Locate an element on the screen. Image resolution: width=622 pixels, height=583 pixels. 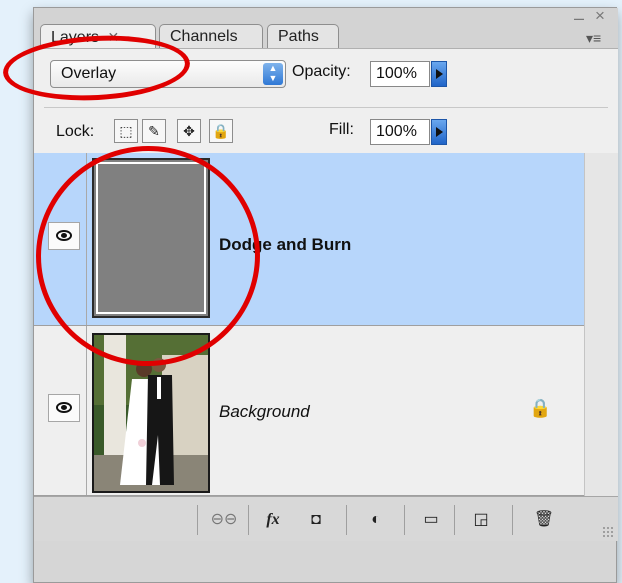
add-mask-icon: ◘ is located at coordinates (316, 520).